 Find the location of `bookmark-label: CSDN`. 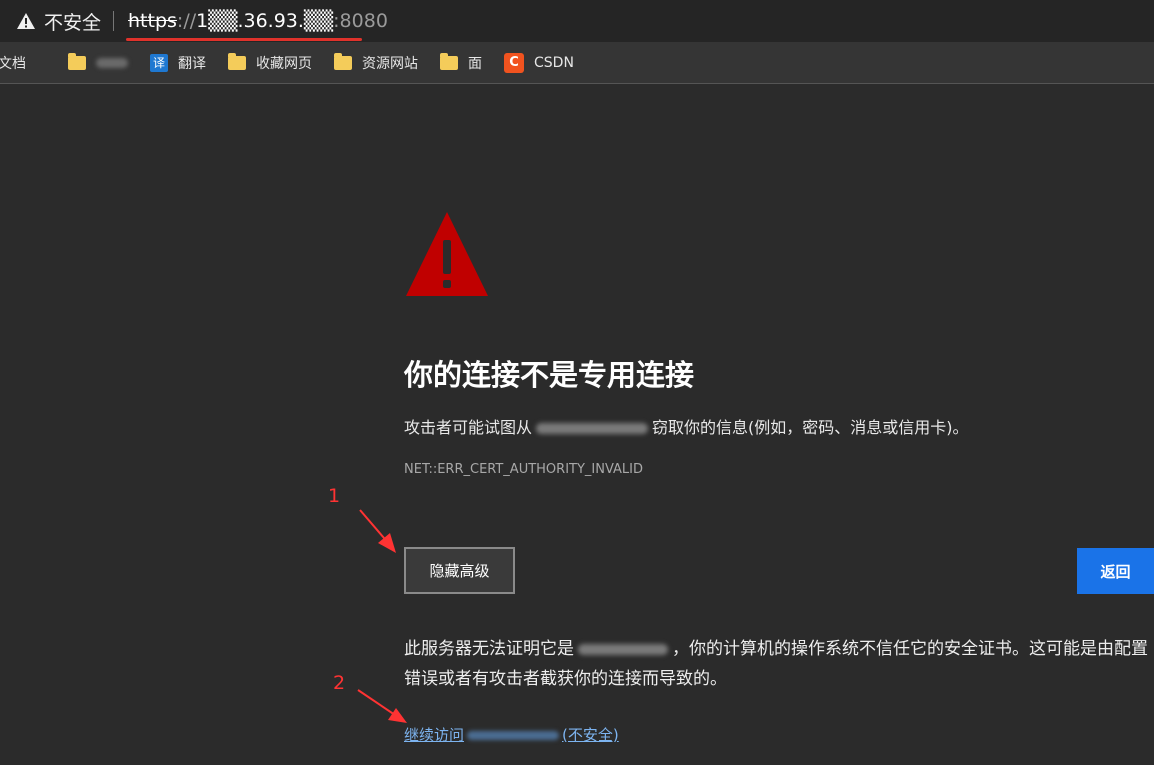

bookmark-label: CSDN is located at coordinates (554, 62).